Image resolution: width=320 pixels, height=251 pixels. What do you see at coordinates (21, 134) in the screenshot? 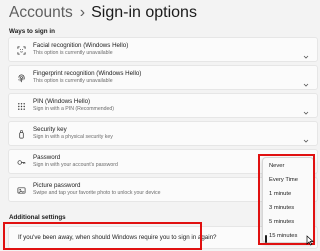
I see `security-key-icon` at bounding box center [21, 134].